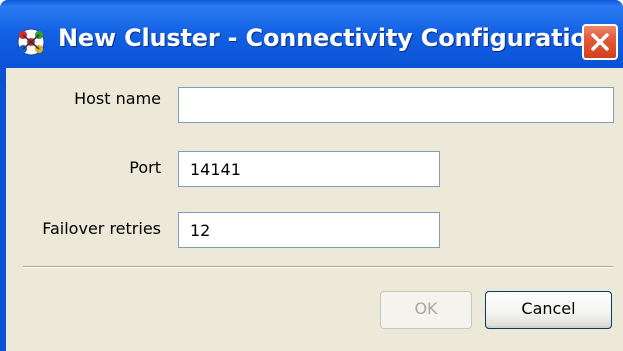 This screenshot has width=623, height=351. Describe the element at coordinates (331, 38) in the screenshot. I see `window-title: New Cluster - Connectivity Configuration` at that location.